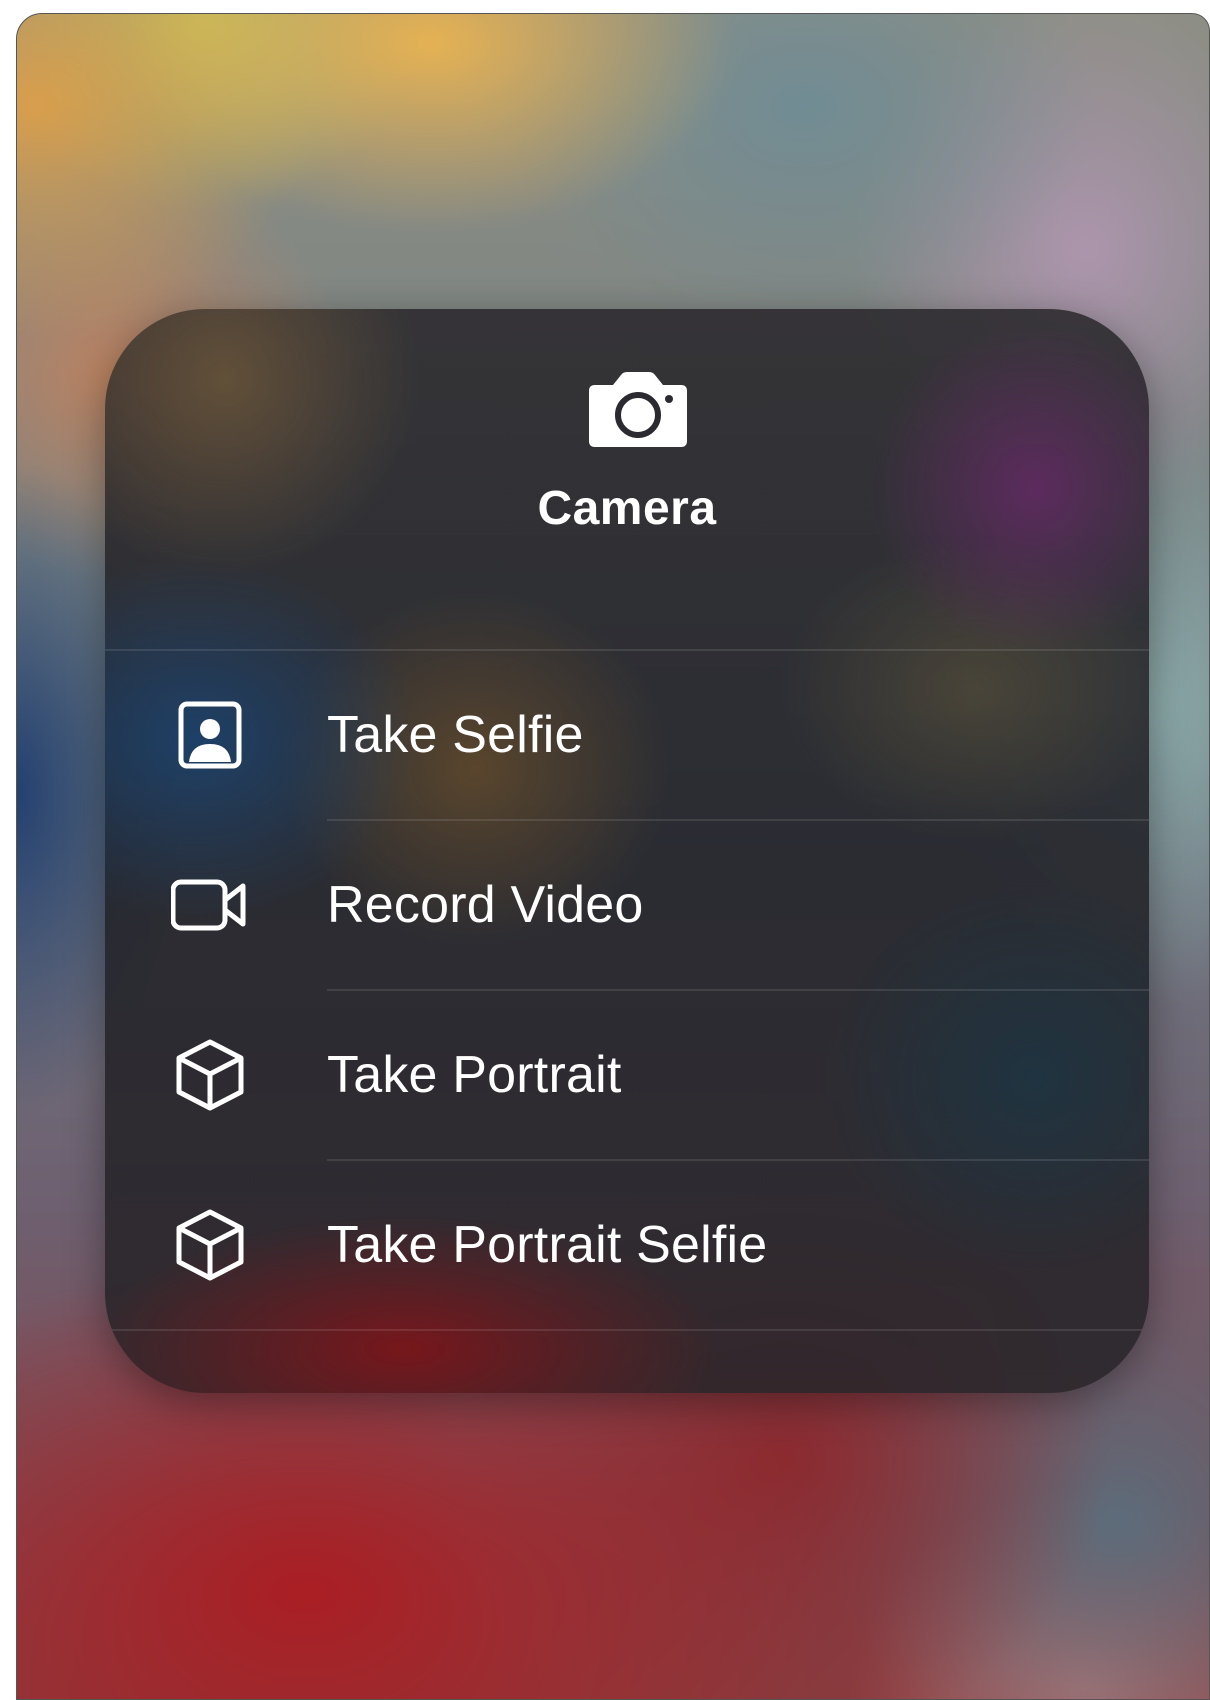 Image resolution: width=1210 pixels, height=1700 pixels. I want to click on record-video-label: Record Video, so click(485, 905).